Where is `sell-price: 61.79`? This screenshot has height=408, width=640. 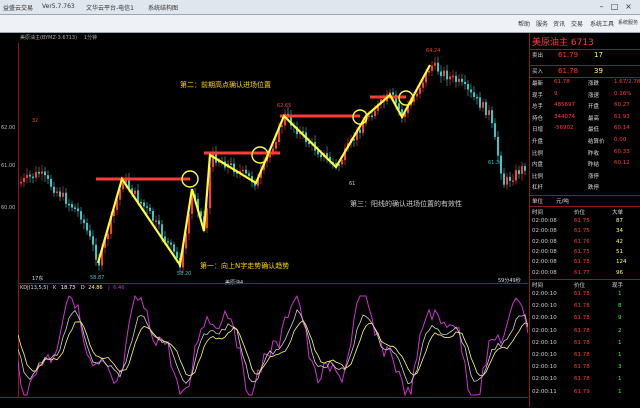
sell-price: 61.79 is located at coordinates (568, 55).